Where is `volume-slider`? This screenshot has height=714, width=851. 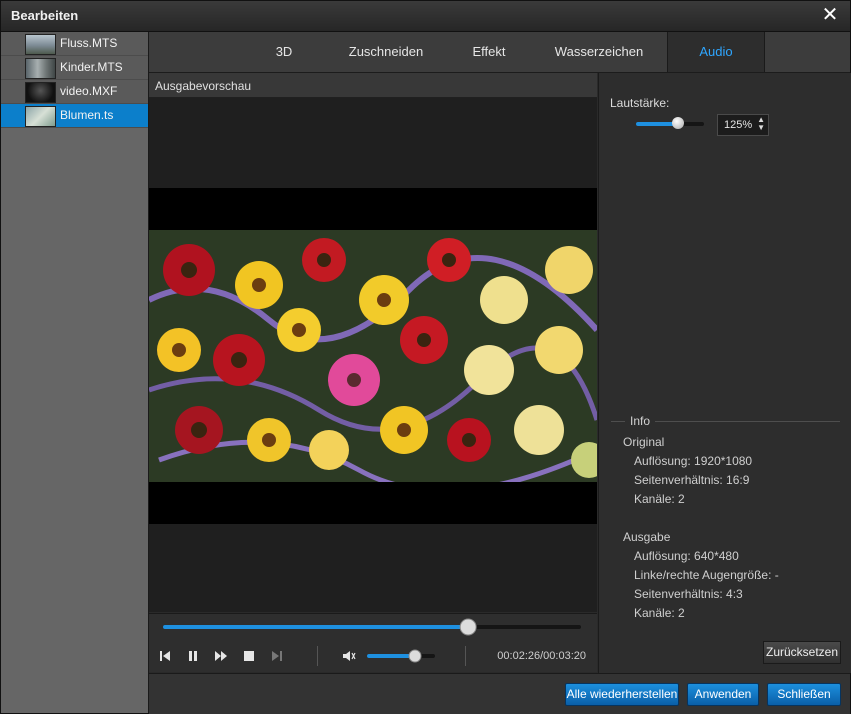
volume-slider is located at coordinates (402, 656).